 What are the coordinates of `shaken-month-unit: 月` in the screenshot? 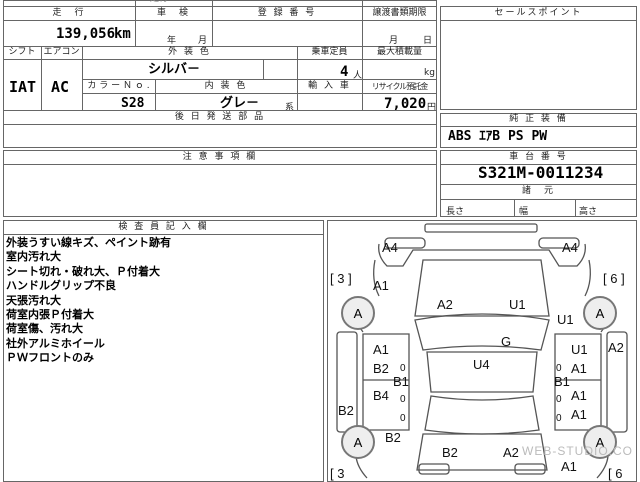 It's located at (203, 41).